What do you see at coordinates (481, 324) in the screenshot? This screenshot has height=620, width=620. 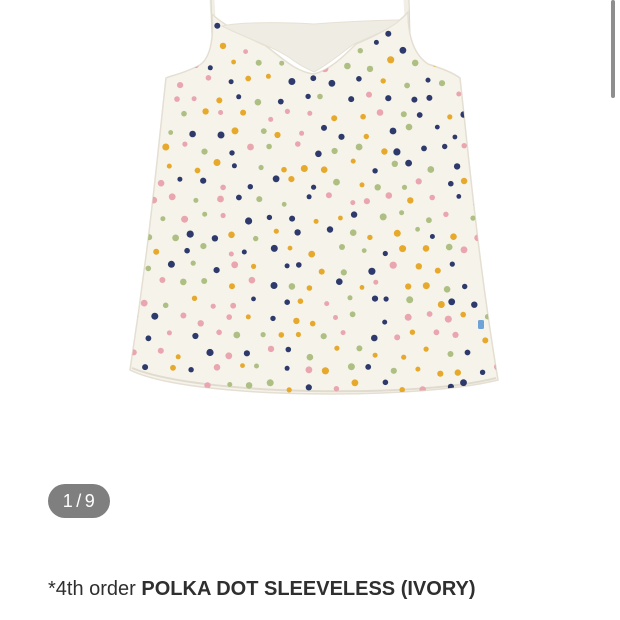 I see `garment-label-tag` at bounding box center [481, 324].